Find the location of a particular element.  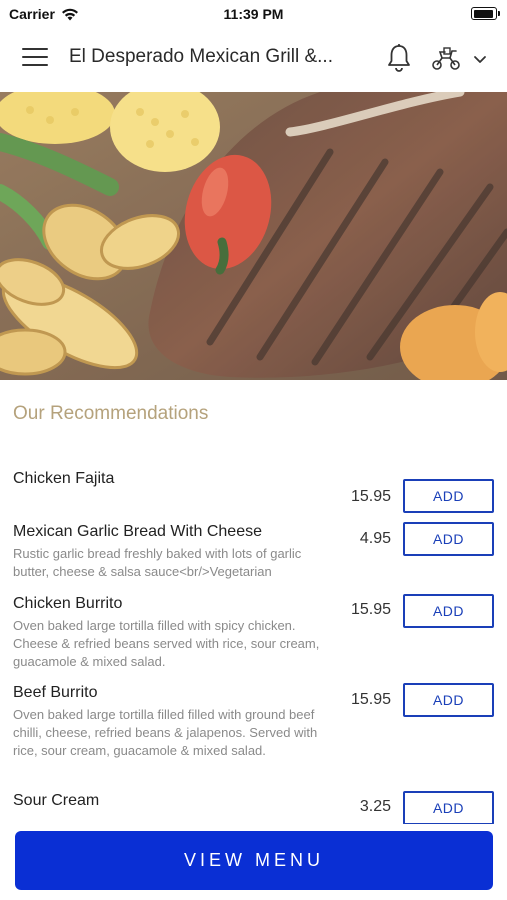

chevron-down-icon is located at coordinates (480, 59).